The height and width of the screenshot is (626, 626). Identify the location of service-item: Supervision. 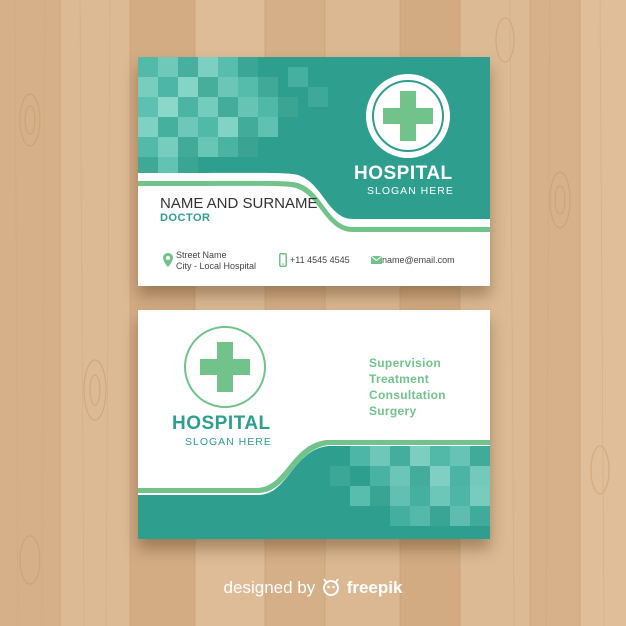
(405, 363).